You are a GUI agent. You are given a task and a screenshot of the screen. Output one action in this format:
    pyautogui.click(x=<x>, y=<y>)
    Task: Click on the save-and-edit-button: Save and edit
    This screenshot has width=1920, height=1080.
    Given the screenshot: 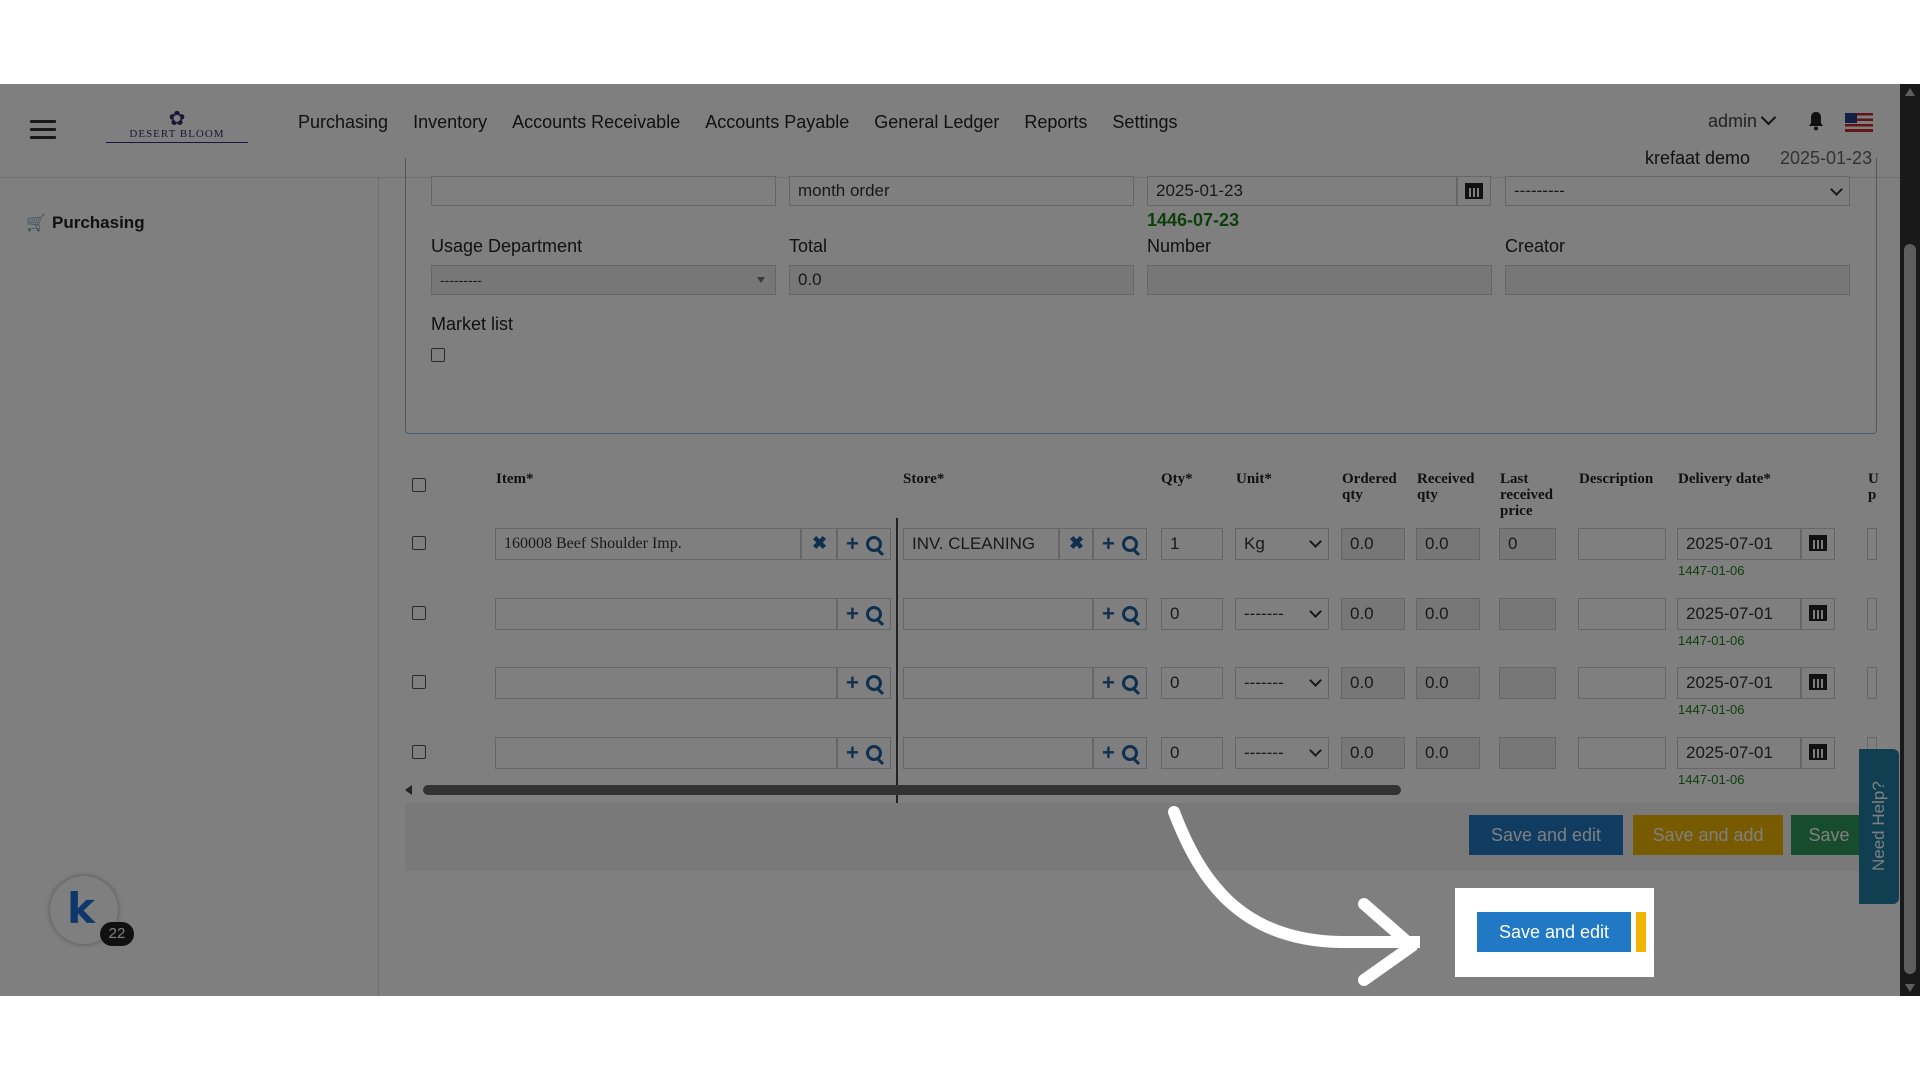 What is the action you would take?
    pyautogui.click(x=1554, y=932)
    